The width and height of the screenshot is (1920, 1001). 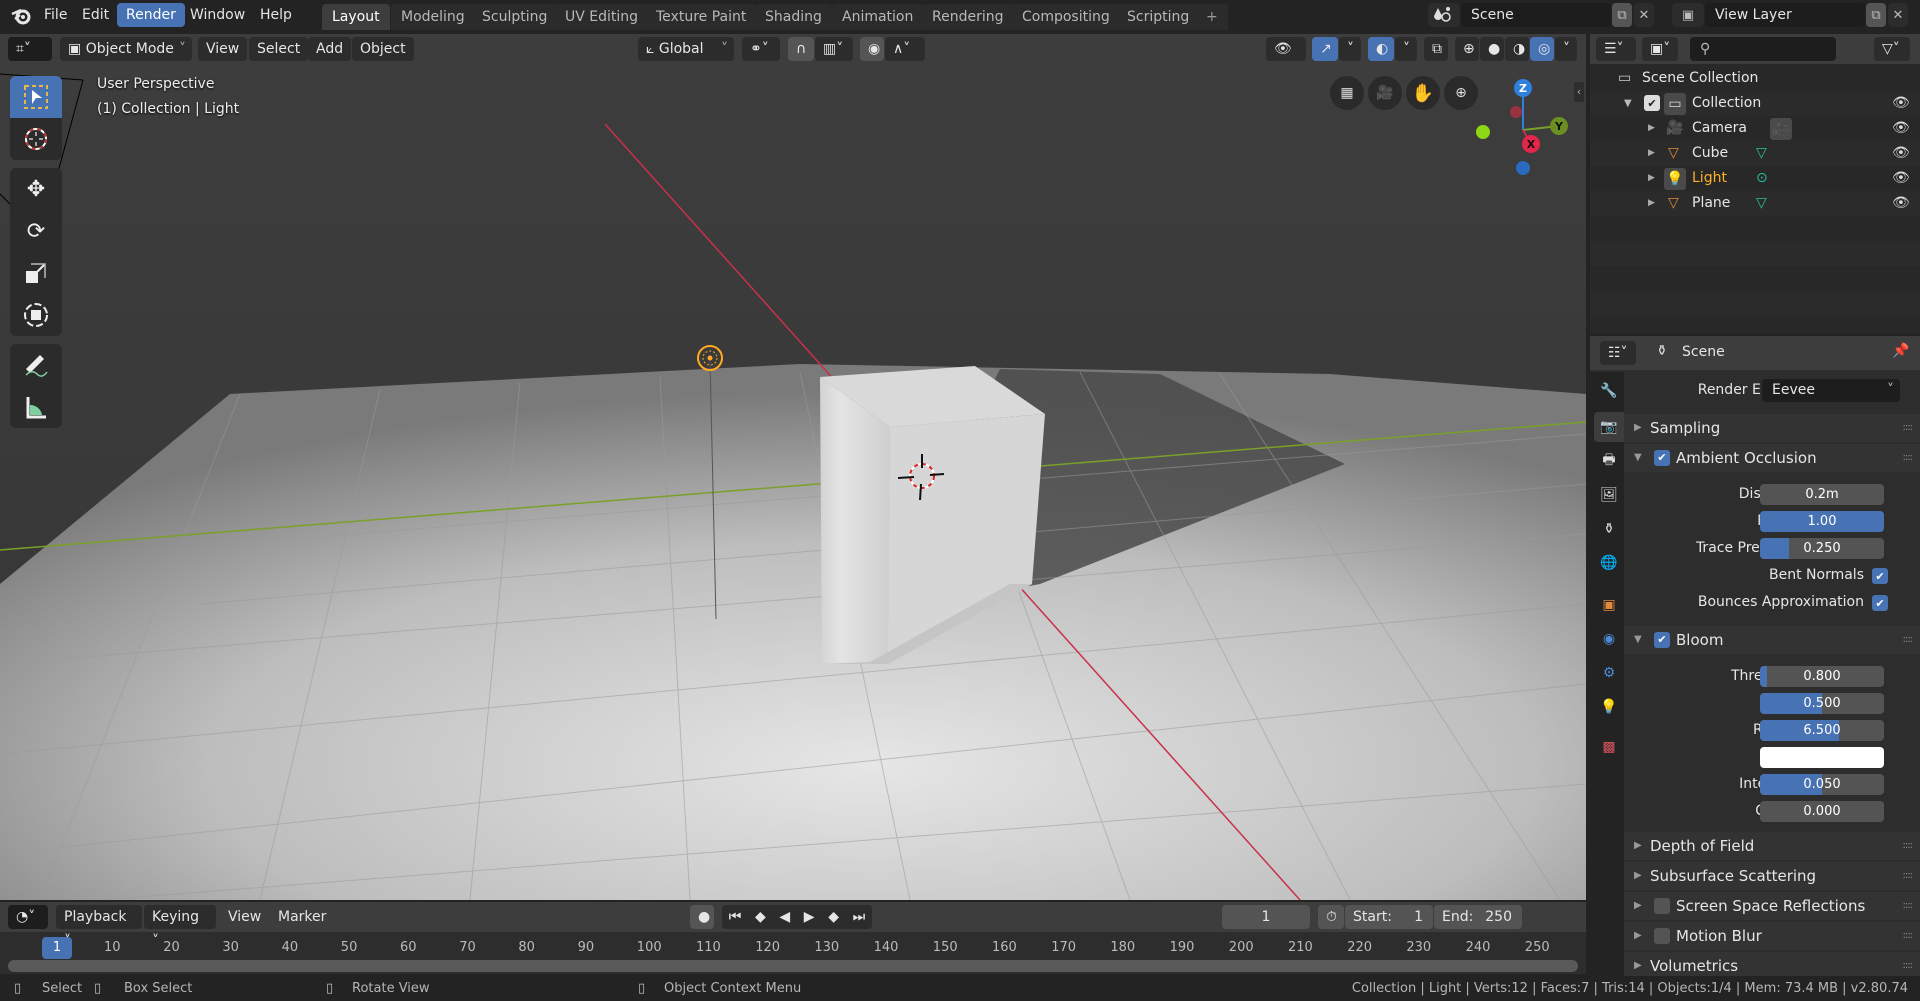 I want to click on scene-selector-icon, so click(x=1444, y=15).